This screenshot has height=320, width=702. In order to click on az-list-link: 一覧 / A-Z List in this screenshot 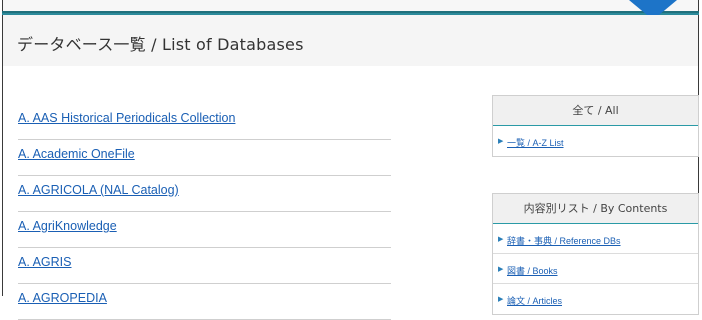, I will do `click(535, 142)`.